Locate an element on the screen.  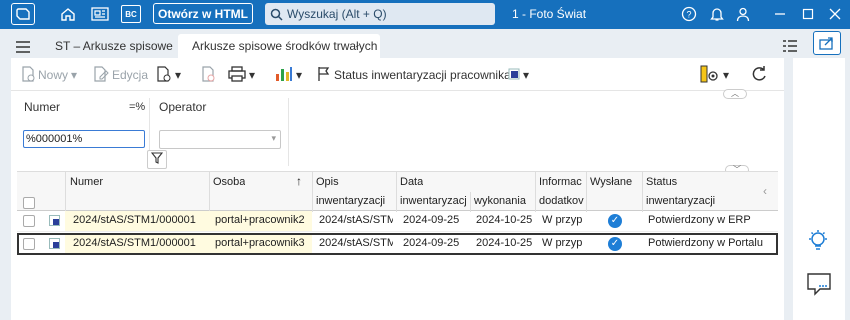
numer-filter-input: %000001% is located at coordinates (84, 139).